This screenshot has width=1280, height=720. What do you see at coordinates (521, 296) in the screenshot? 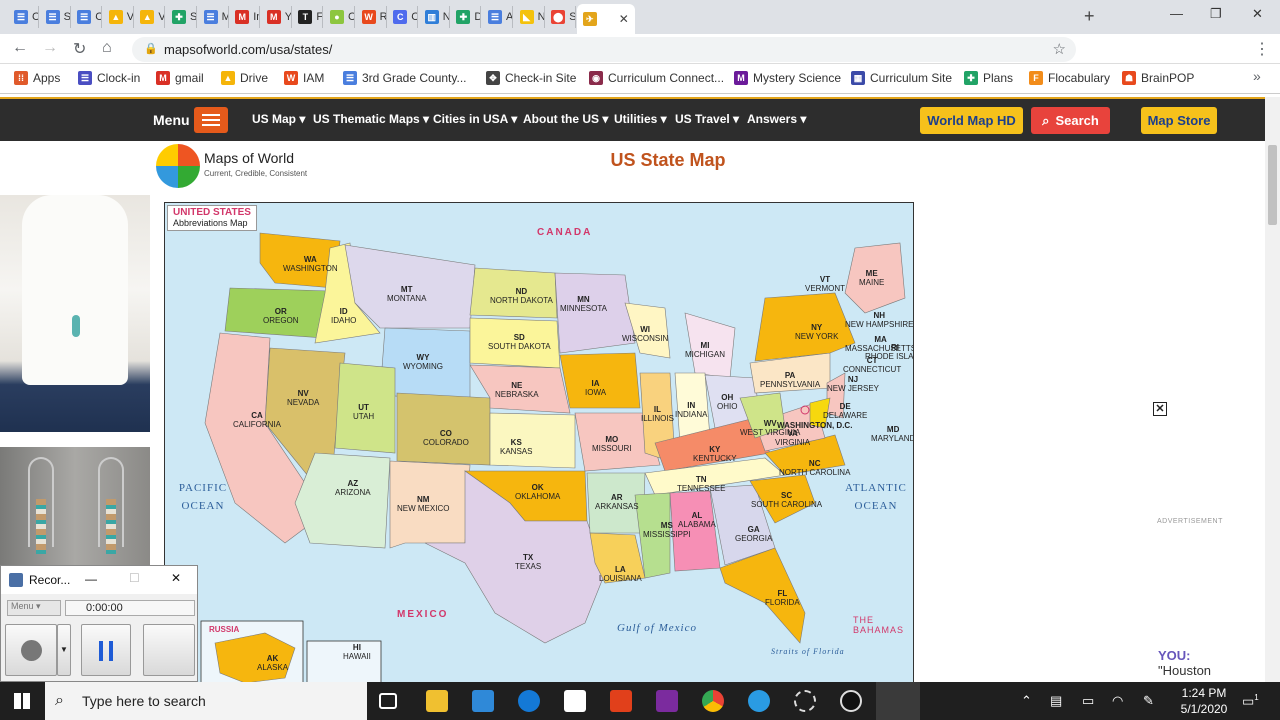
I see `state-label-nd: ND NORTH DAKOTA` at bounding box center [521, 296].